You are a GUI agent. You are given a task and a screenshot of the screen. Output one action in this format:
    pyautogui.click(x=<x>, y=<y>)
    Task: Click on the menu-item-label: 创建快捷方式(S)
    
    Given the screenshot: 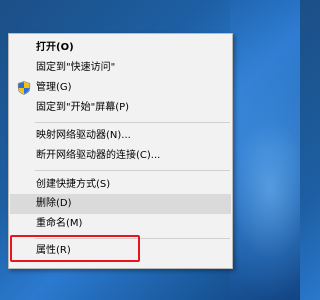 What is the action you would take?
    pyautogui.click(x=73, y=184)
    